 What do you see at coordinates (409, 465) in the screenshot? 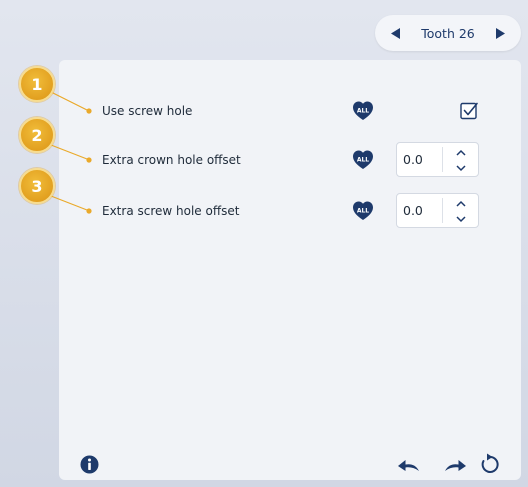
I see `undo-icon` at bounding box center [409, 465].